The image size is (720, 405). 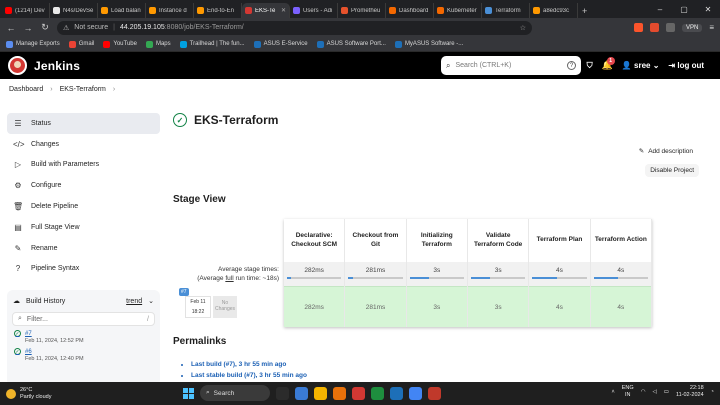 I want to click on battery-icon: ▭, so click(x=666, y=392).